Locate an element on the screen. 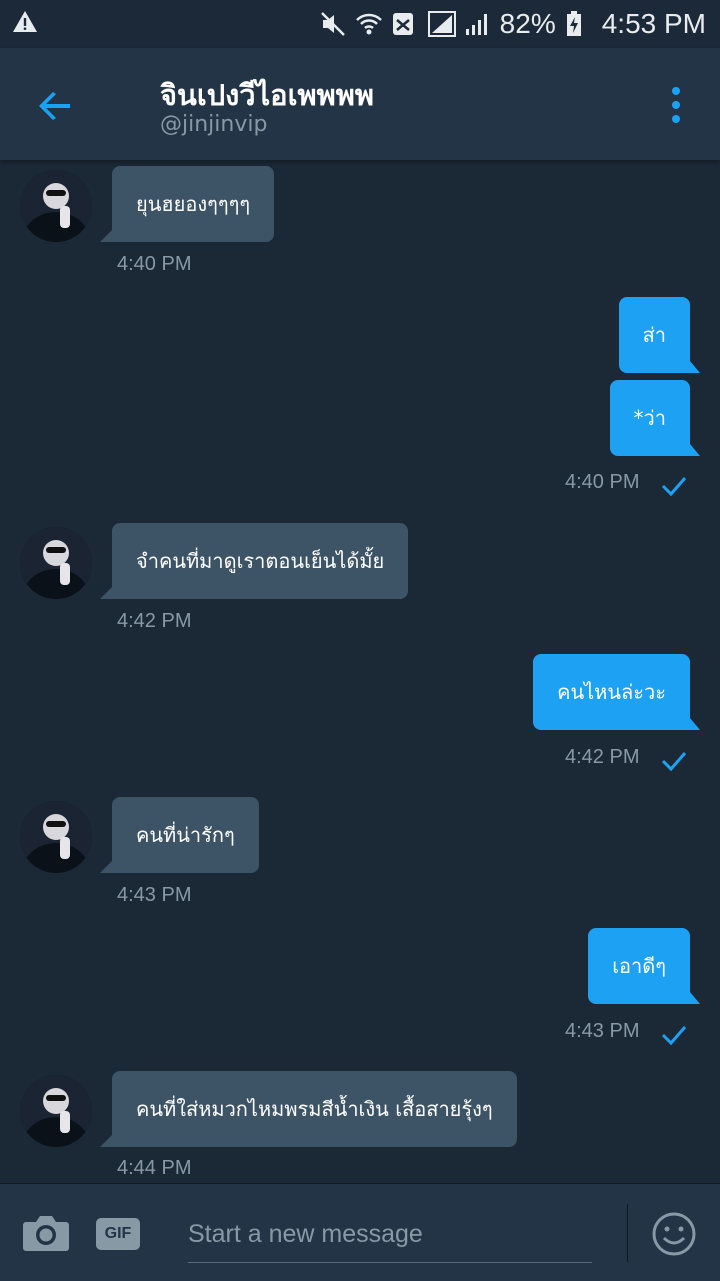 This screenshot has width=720, height=1281. sim-icon is located at coordinates (405, 24).